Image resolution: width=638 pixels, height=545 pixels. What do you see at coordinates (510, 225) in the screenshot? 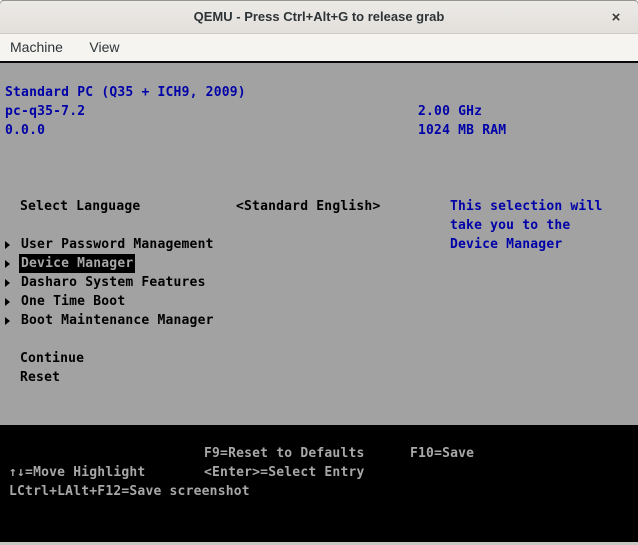
I see `help-text-line: take you to the` at bounding box center [510, 225].